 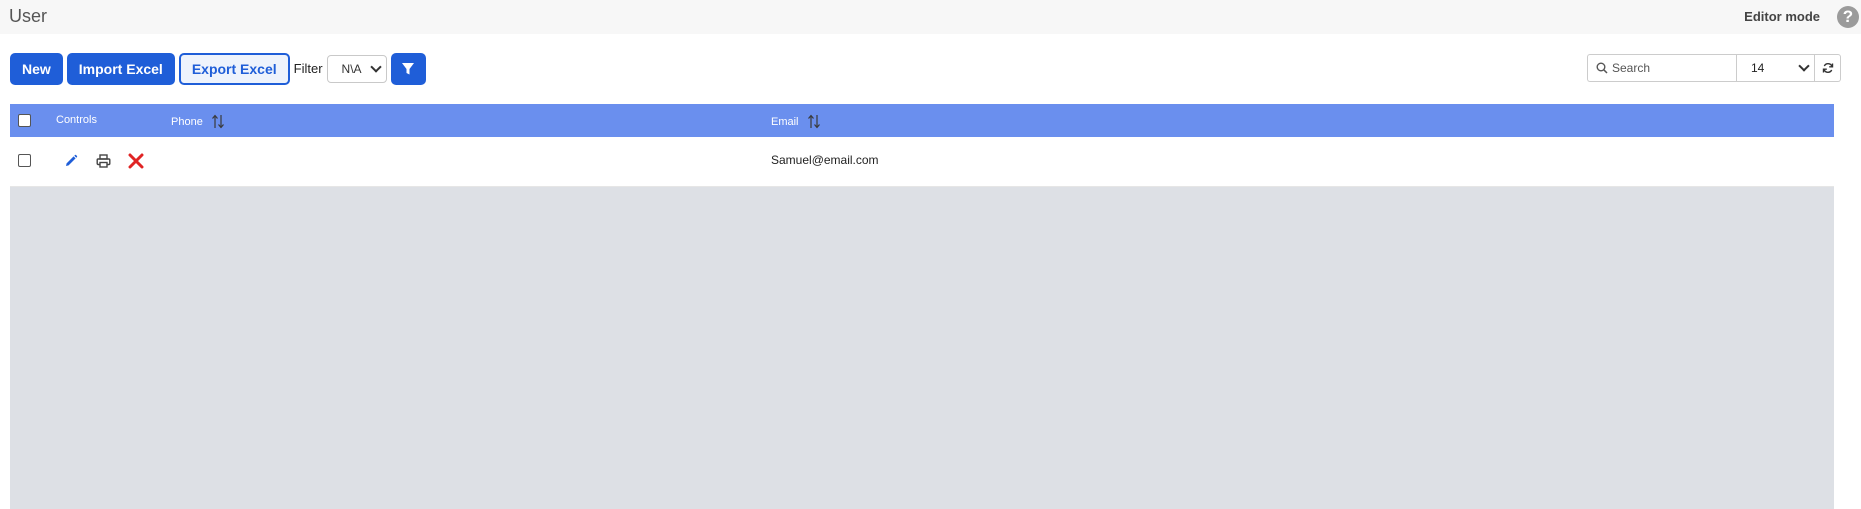 I want to click on toolbar: New Import Excel Export Excel Filter N\A, so click(x=218, y=69).